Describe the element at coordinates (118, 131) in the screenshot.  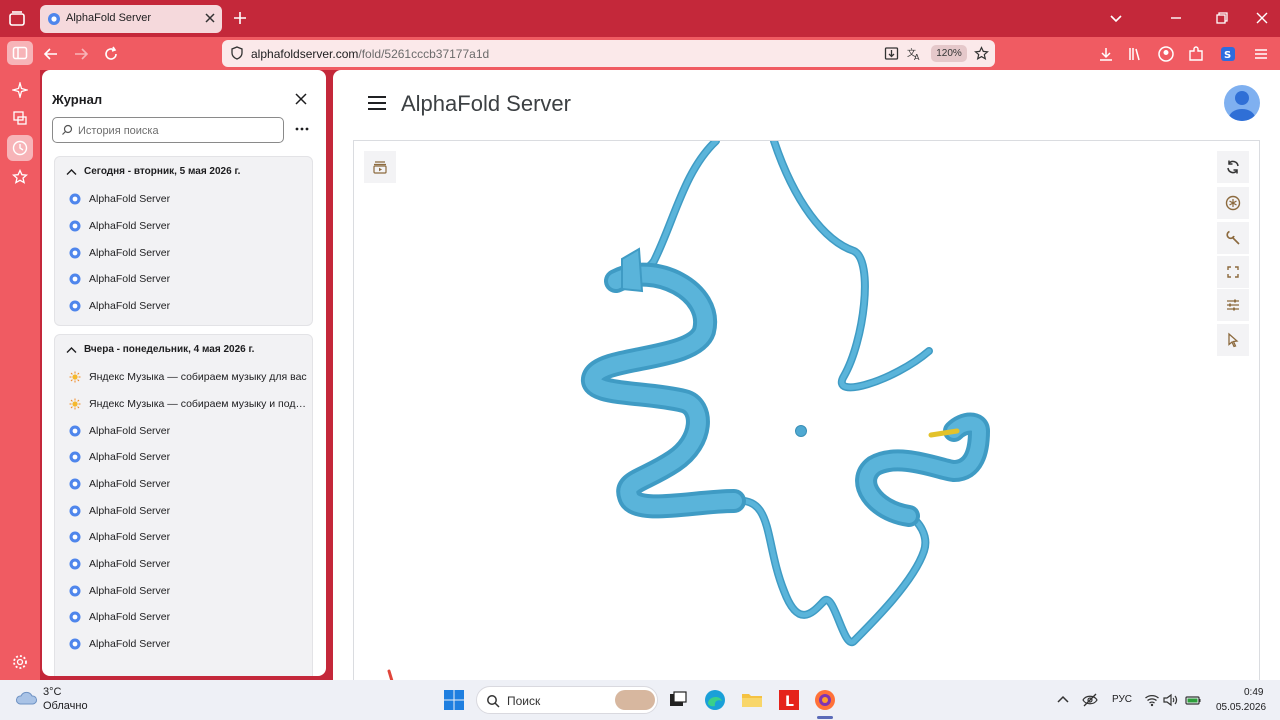
I see `history-search-placeholder: История поиска` at that location.